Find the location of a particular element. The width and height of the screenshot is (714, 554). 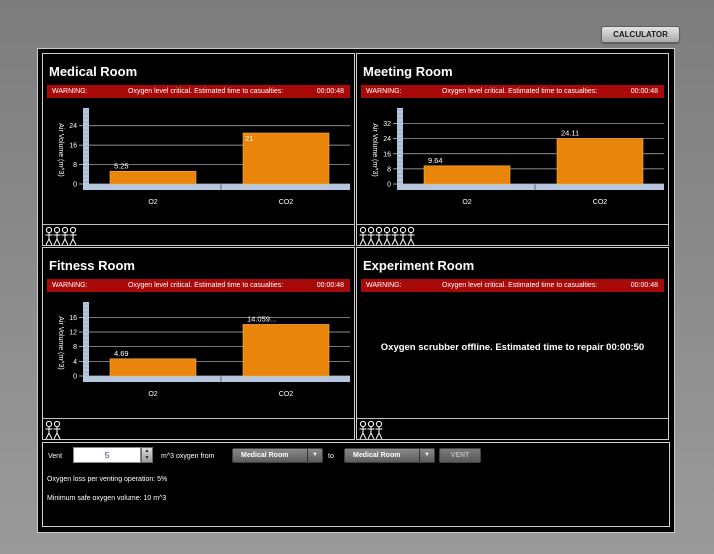

y-tick-label: 4 is located at coordinates (75, 362).